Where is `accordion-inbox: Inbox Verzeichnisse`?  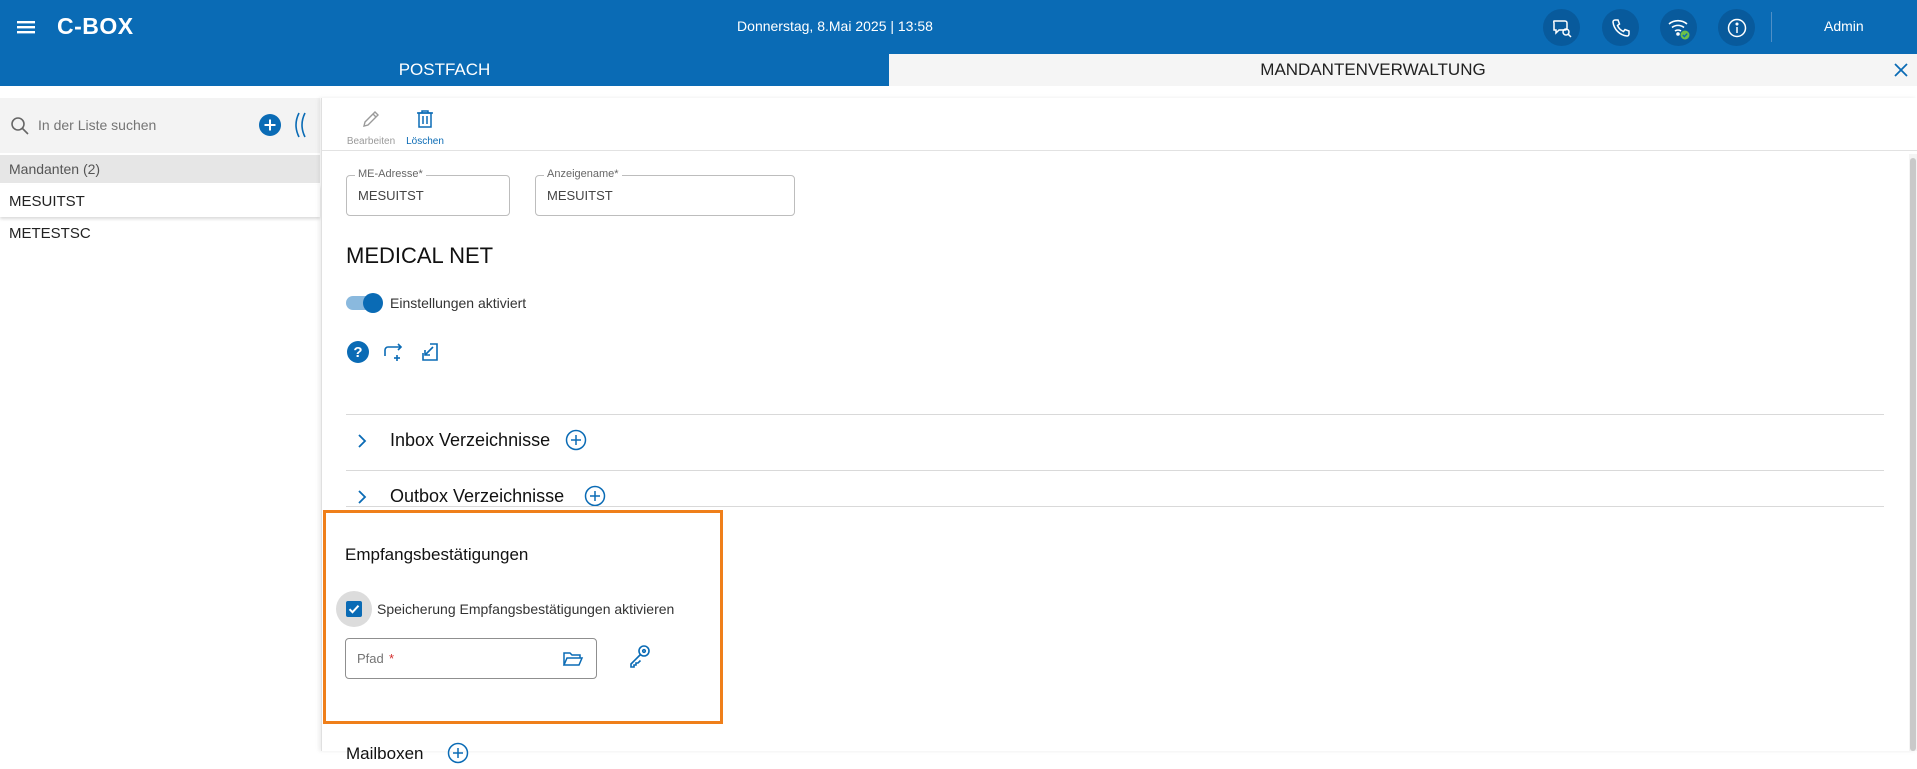
accordion-inbox: Inbox Verzeichnisse is located at coordinates (1115, 441).